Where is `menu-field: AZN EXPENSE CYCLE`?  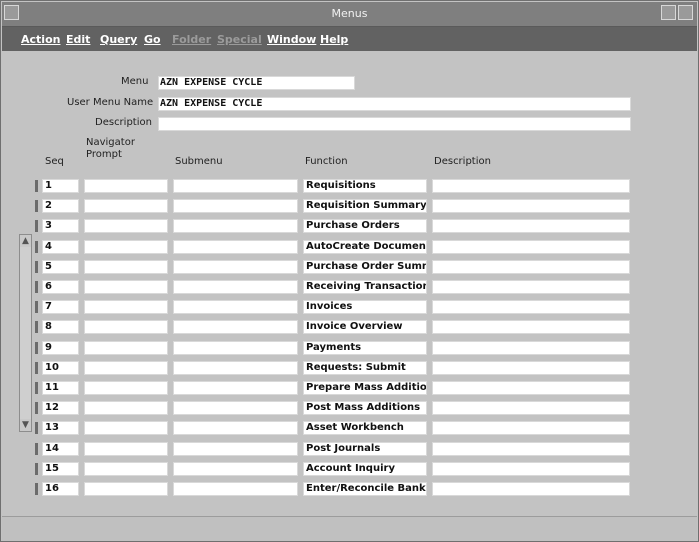 menu-field: AZN EXPENSE CYCLE is located at coordinates (256, 83).